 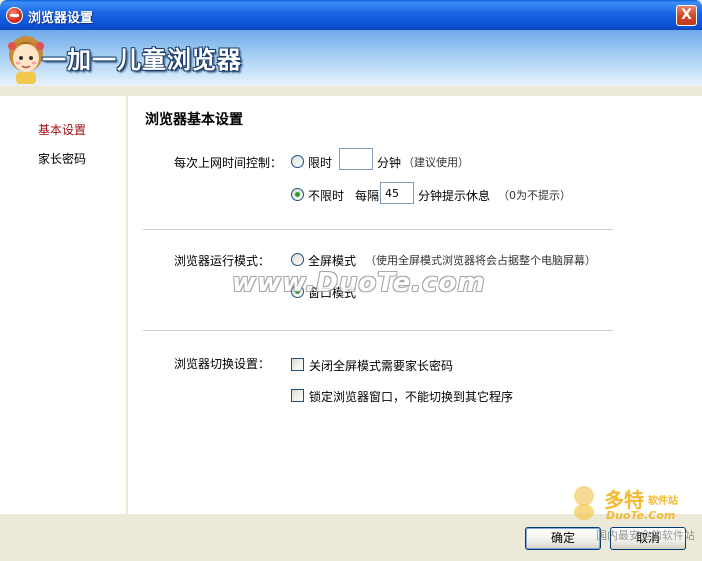 What do you see at coordinates (297, 161) in the screenshot?
I see `radio-limited-time` at bounding box center [297, 161].